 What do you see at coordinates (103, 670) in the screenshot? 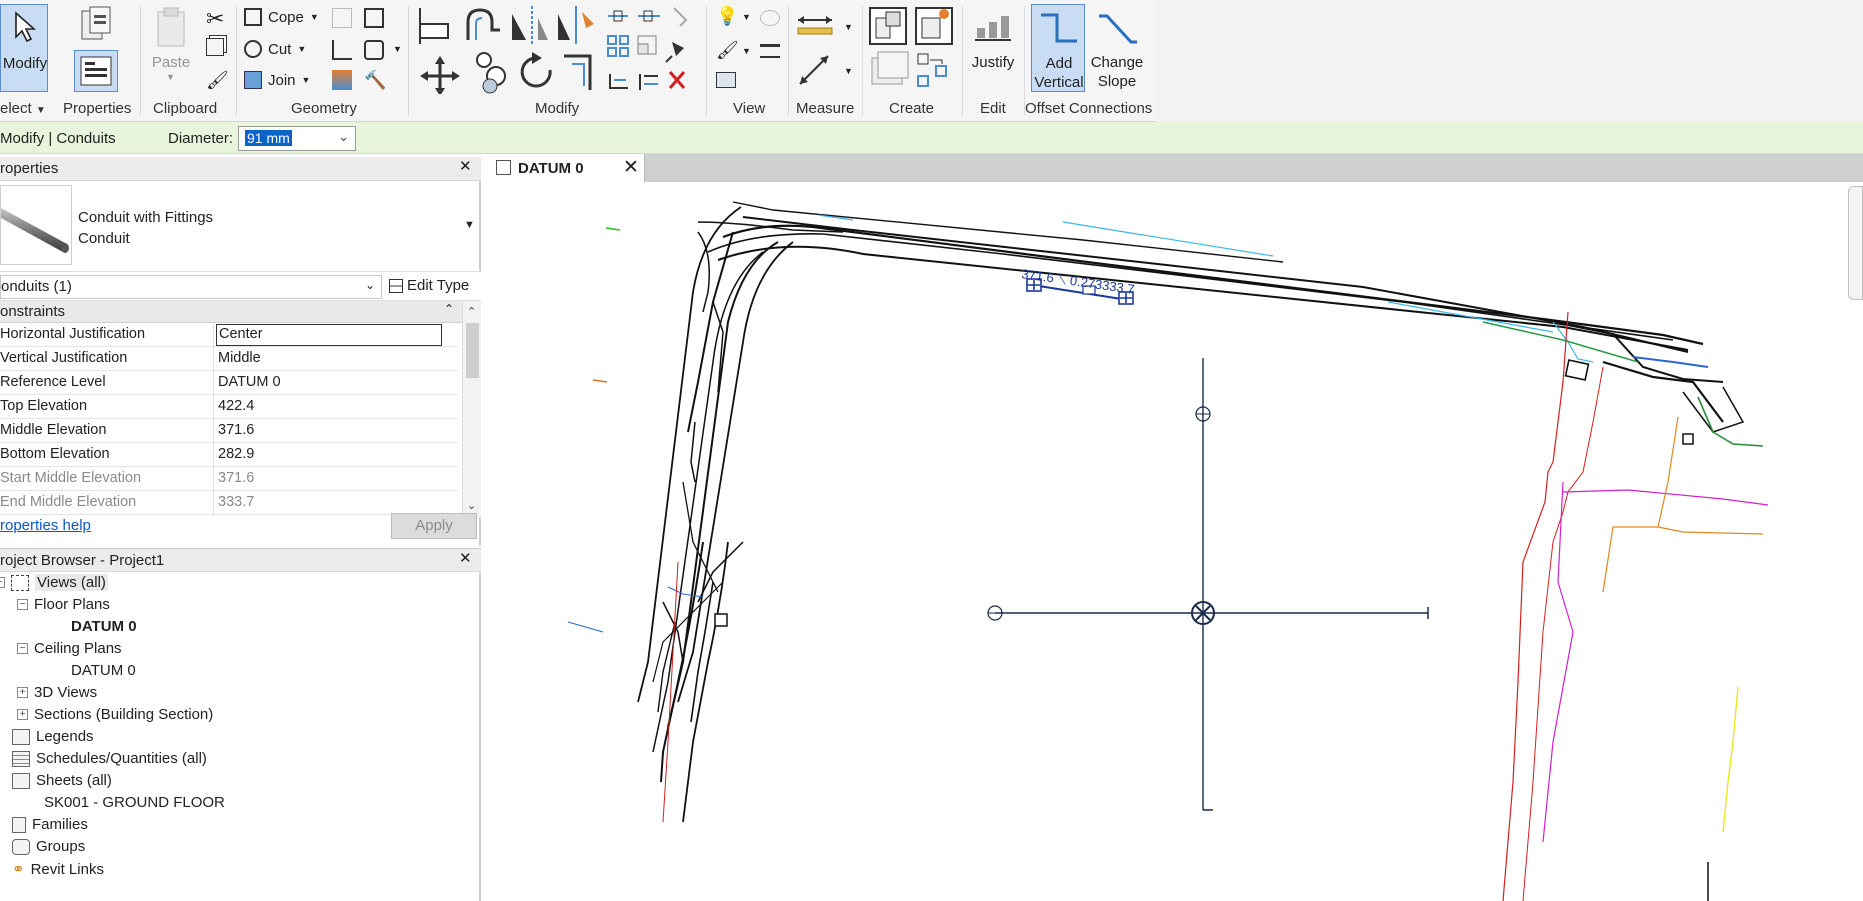
I see `tree-ceiling-plan-datum-0: DATUM 0` at bounding box center [103, 670].